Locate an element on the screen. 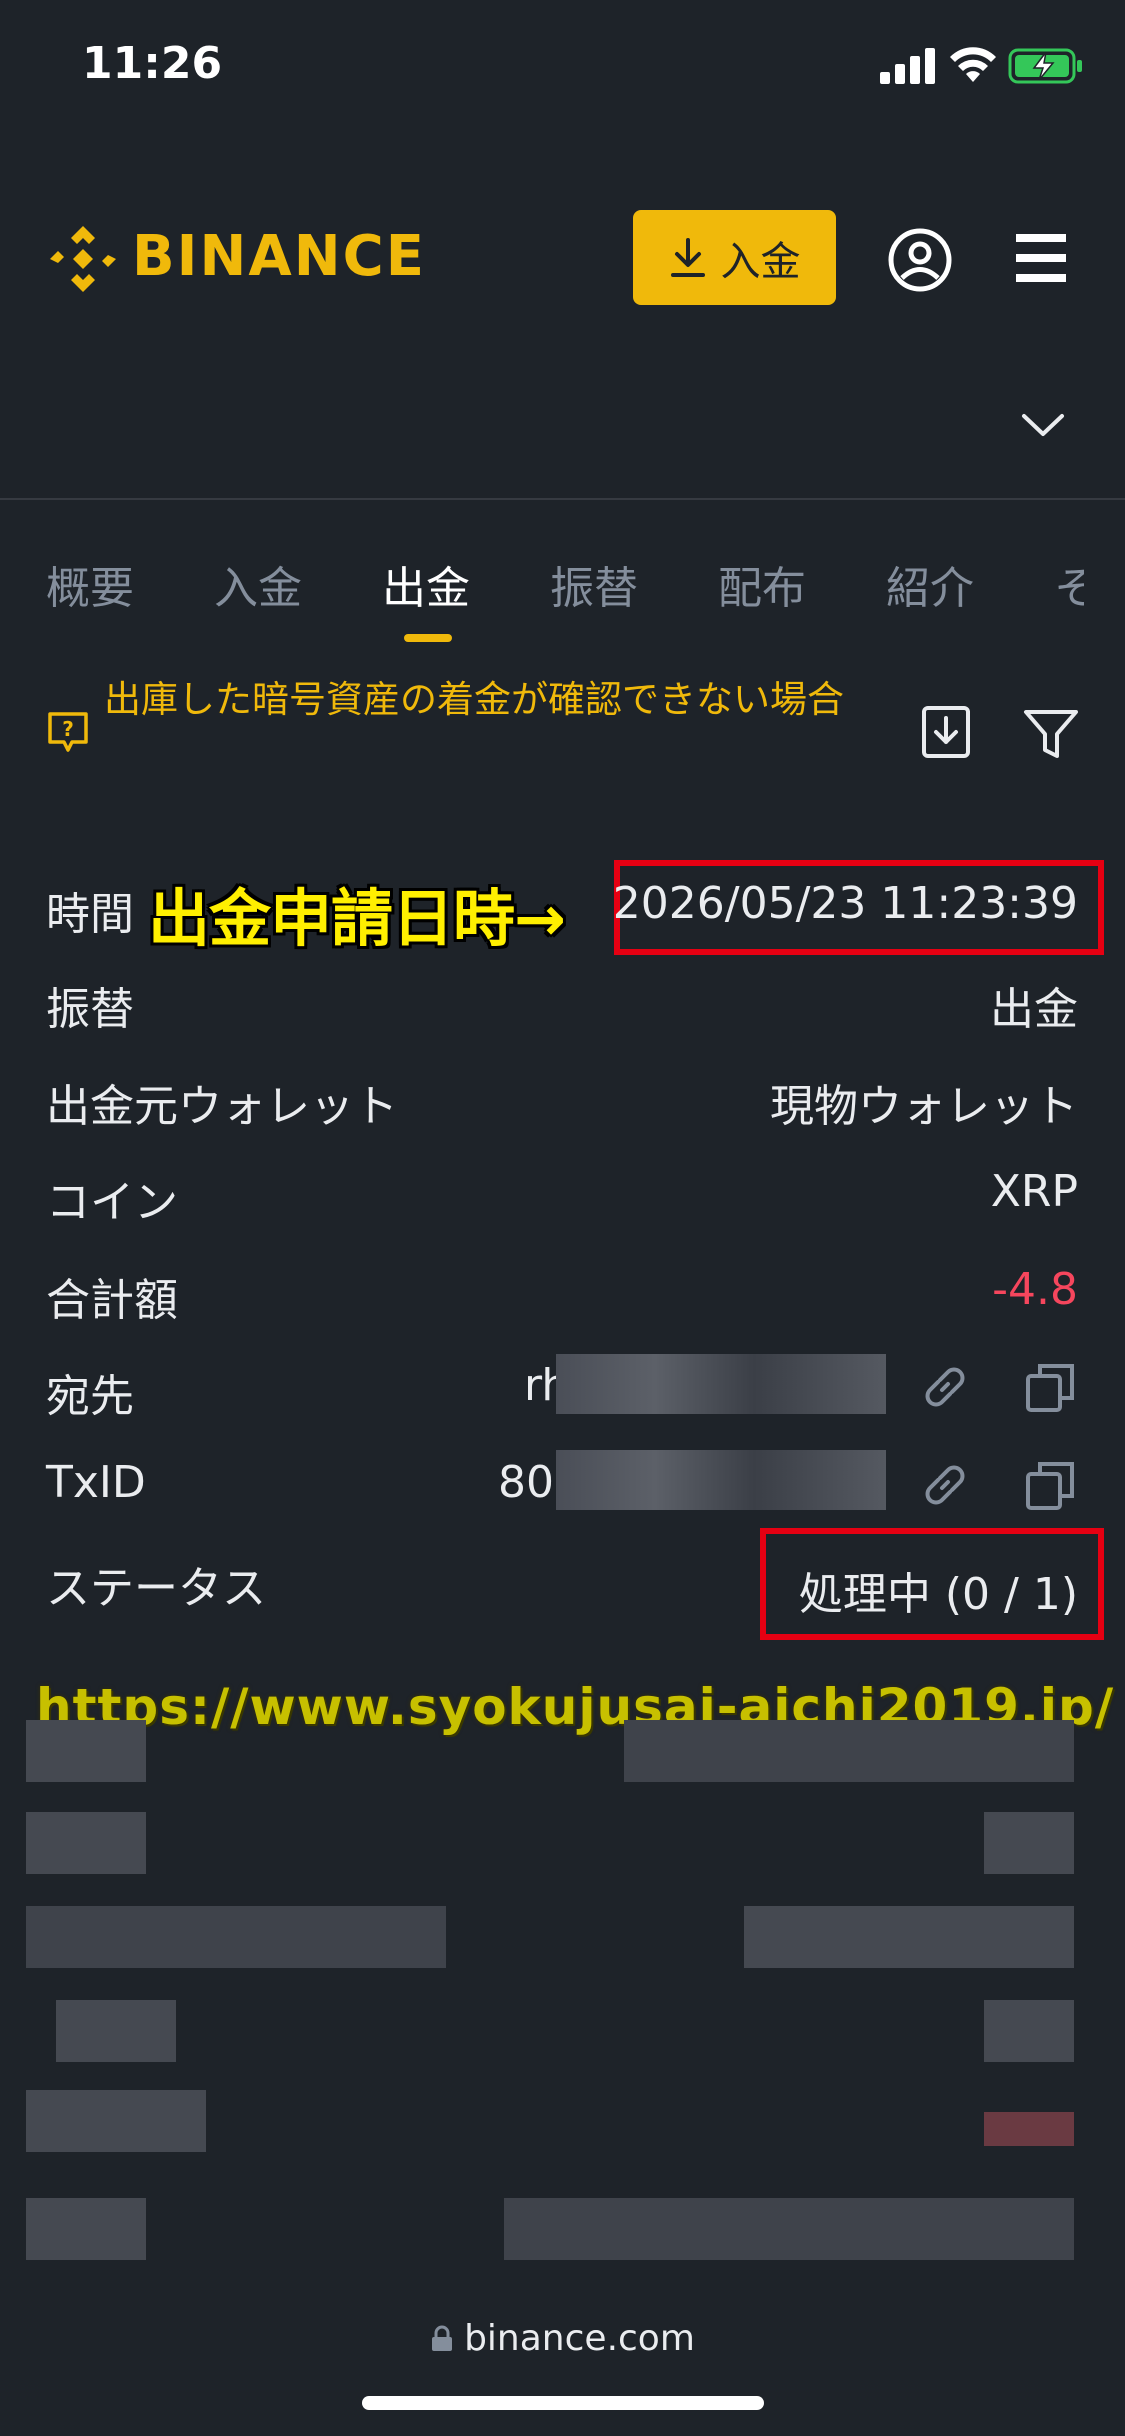 The image size is (1125, 2436). deposit-button: 入金 is located at coordinates (734, 257).